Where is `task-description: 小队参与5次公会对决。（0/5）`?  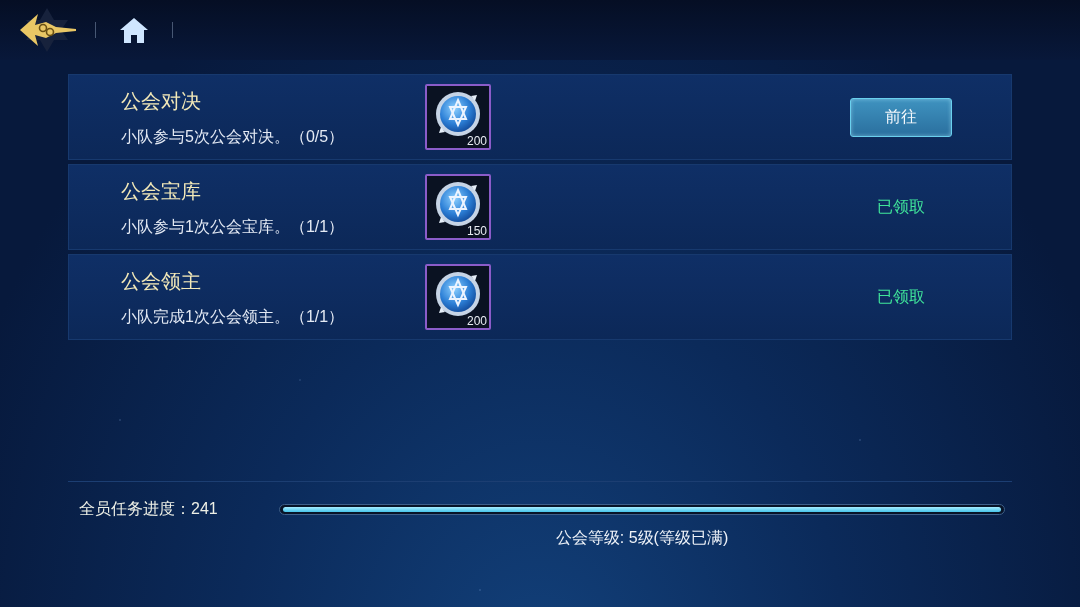 task-description: 小队参与5次公会对决。（0/5） is located at coordinates (233, 137).